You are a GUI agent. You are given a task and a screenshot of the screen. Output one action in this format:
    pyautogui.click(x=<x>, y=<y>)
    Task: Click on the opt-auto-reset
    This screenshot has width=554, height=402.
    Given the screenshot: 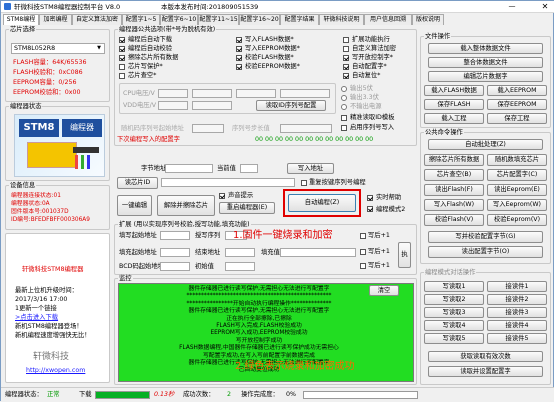 What is the action you would take?
    pyautogui.click(x=346, y=76)
    